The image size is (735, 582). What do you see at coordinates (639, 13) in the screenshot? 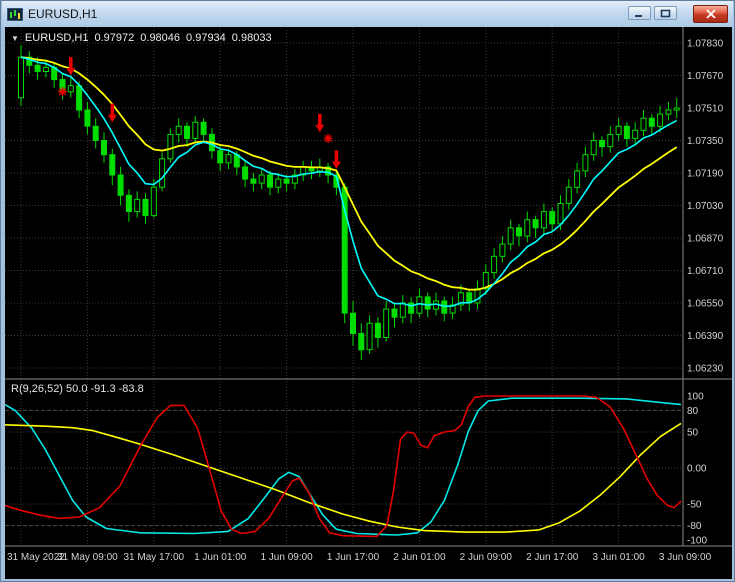
I see `minimize-button` at bounding box center [639, 13].